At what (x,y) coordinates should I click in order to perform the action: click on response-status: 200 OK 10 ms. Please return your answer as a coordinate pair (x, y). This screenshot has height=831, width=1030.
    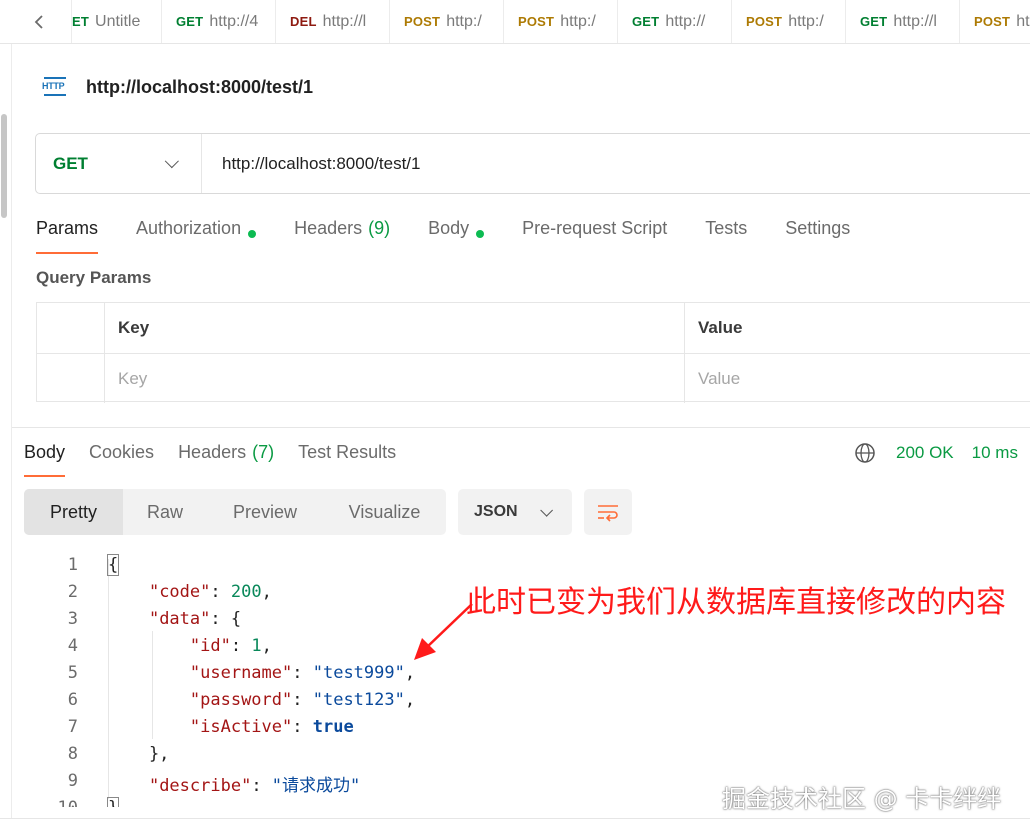
    Looking at the image, I should click on (936, 453).